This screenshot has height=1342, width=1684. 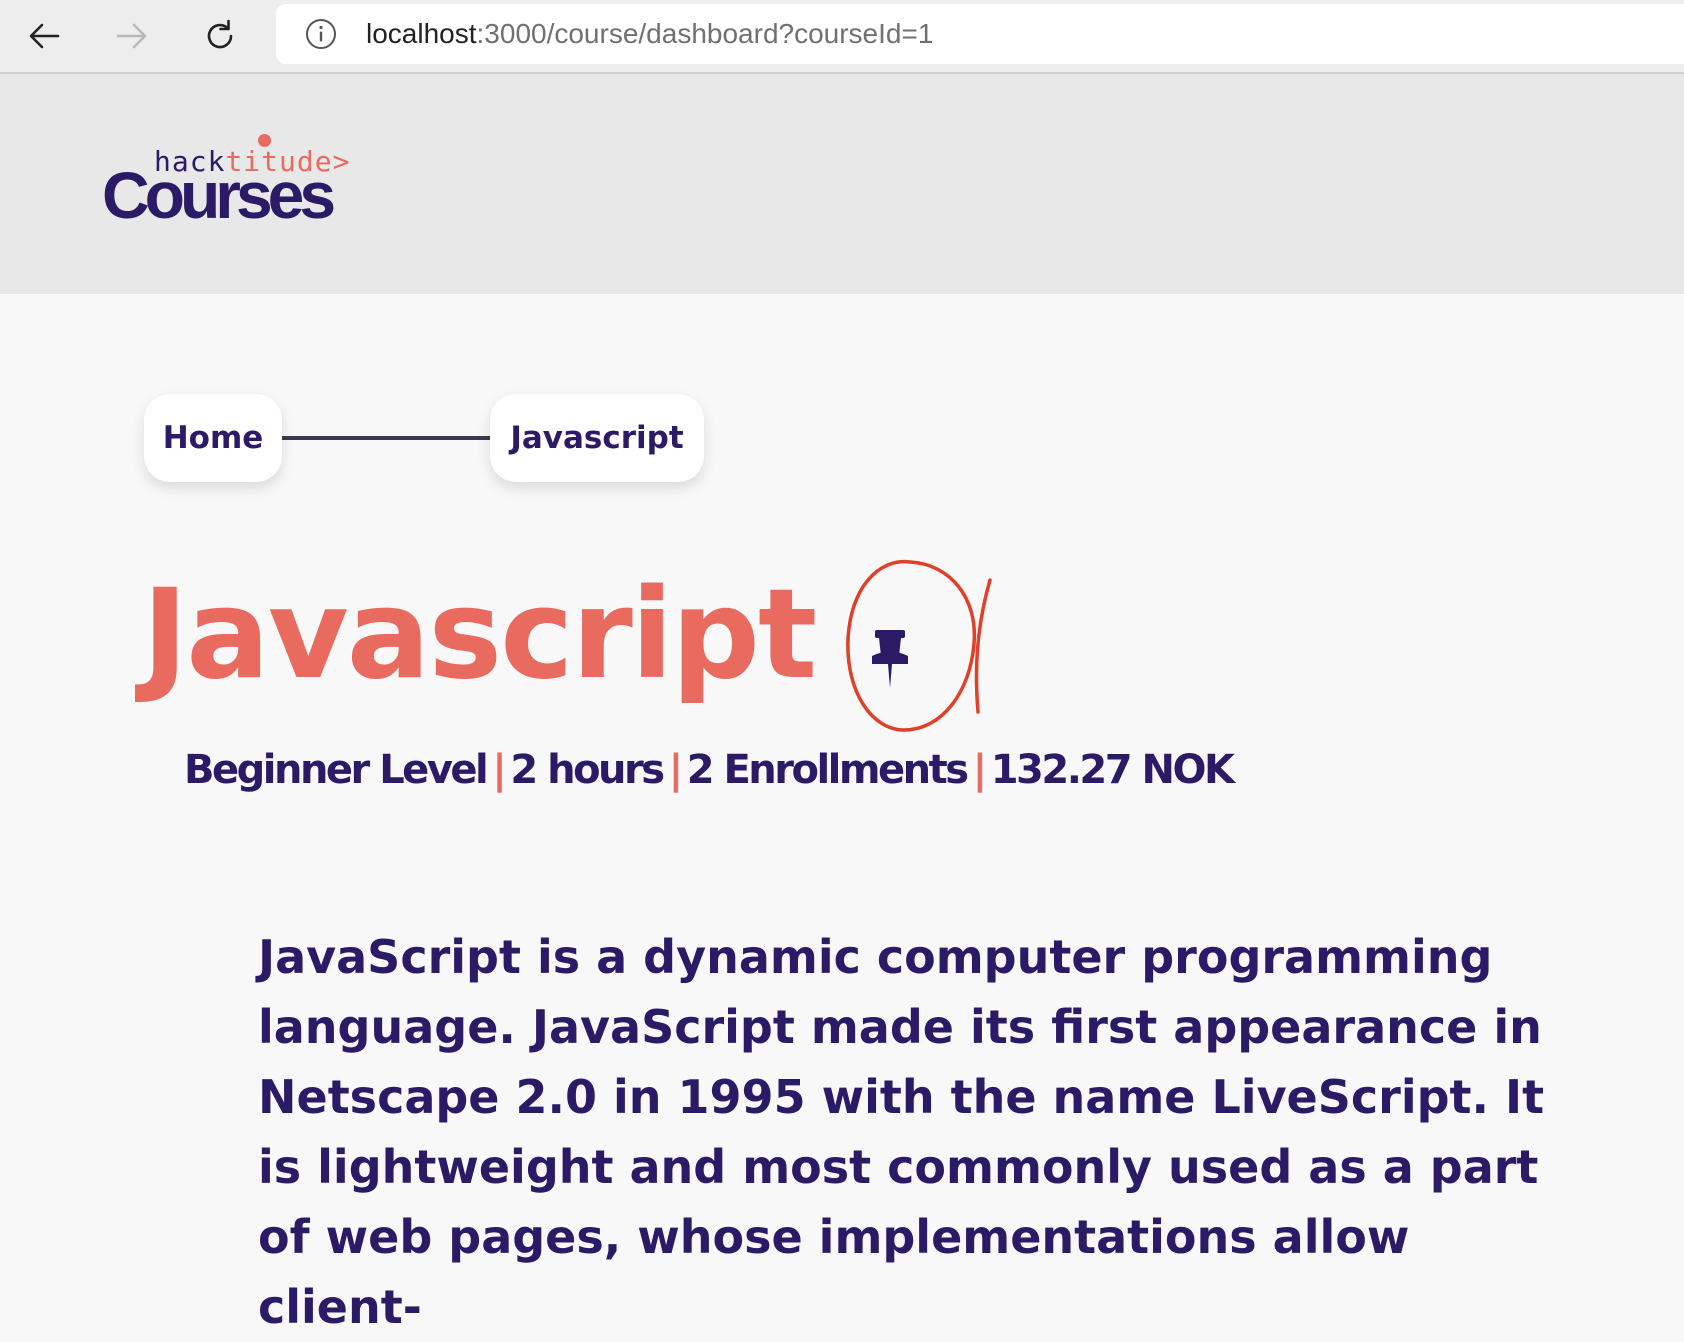 What do you see at coordinates (213, 438) in the screenshot?
I see `breadcrumb-home: Home` at bounding box center [213, 438].